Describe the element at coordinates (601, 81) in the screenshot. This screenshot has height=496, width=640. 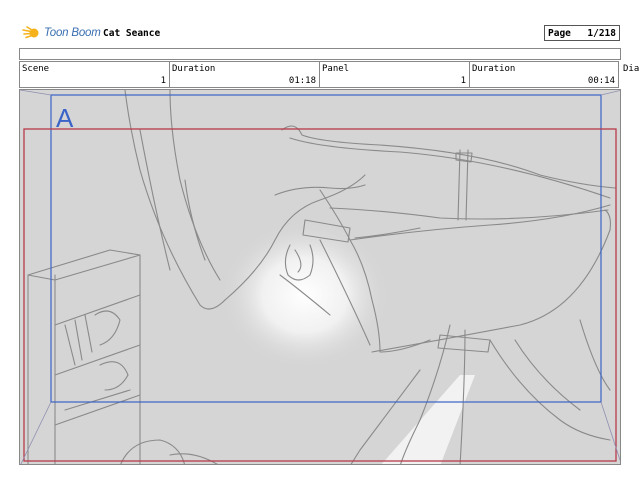
I see `panel-duration-value: 00:14` at that location.